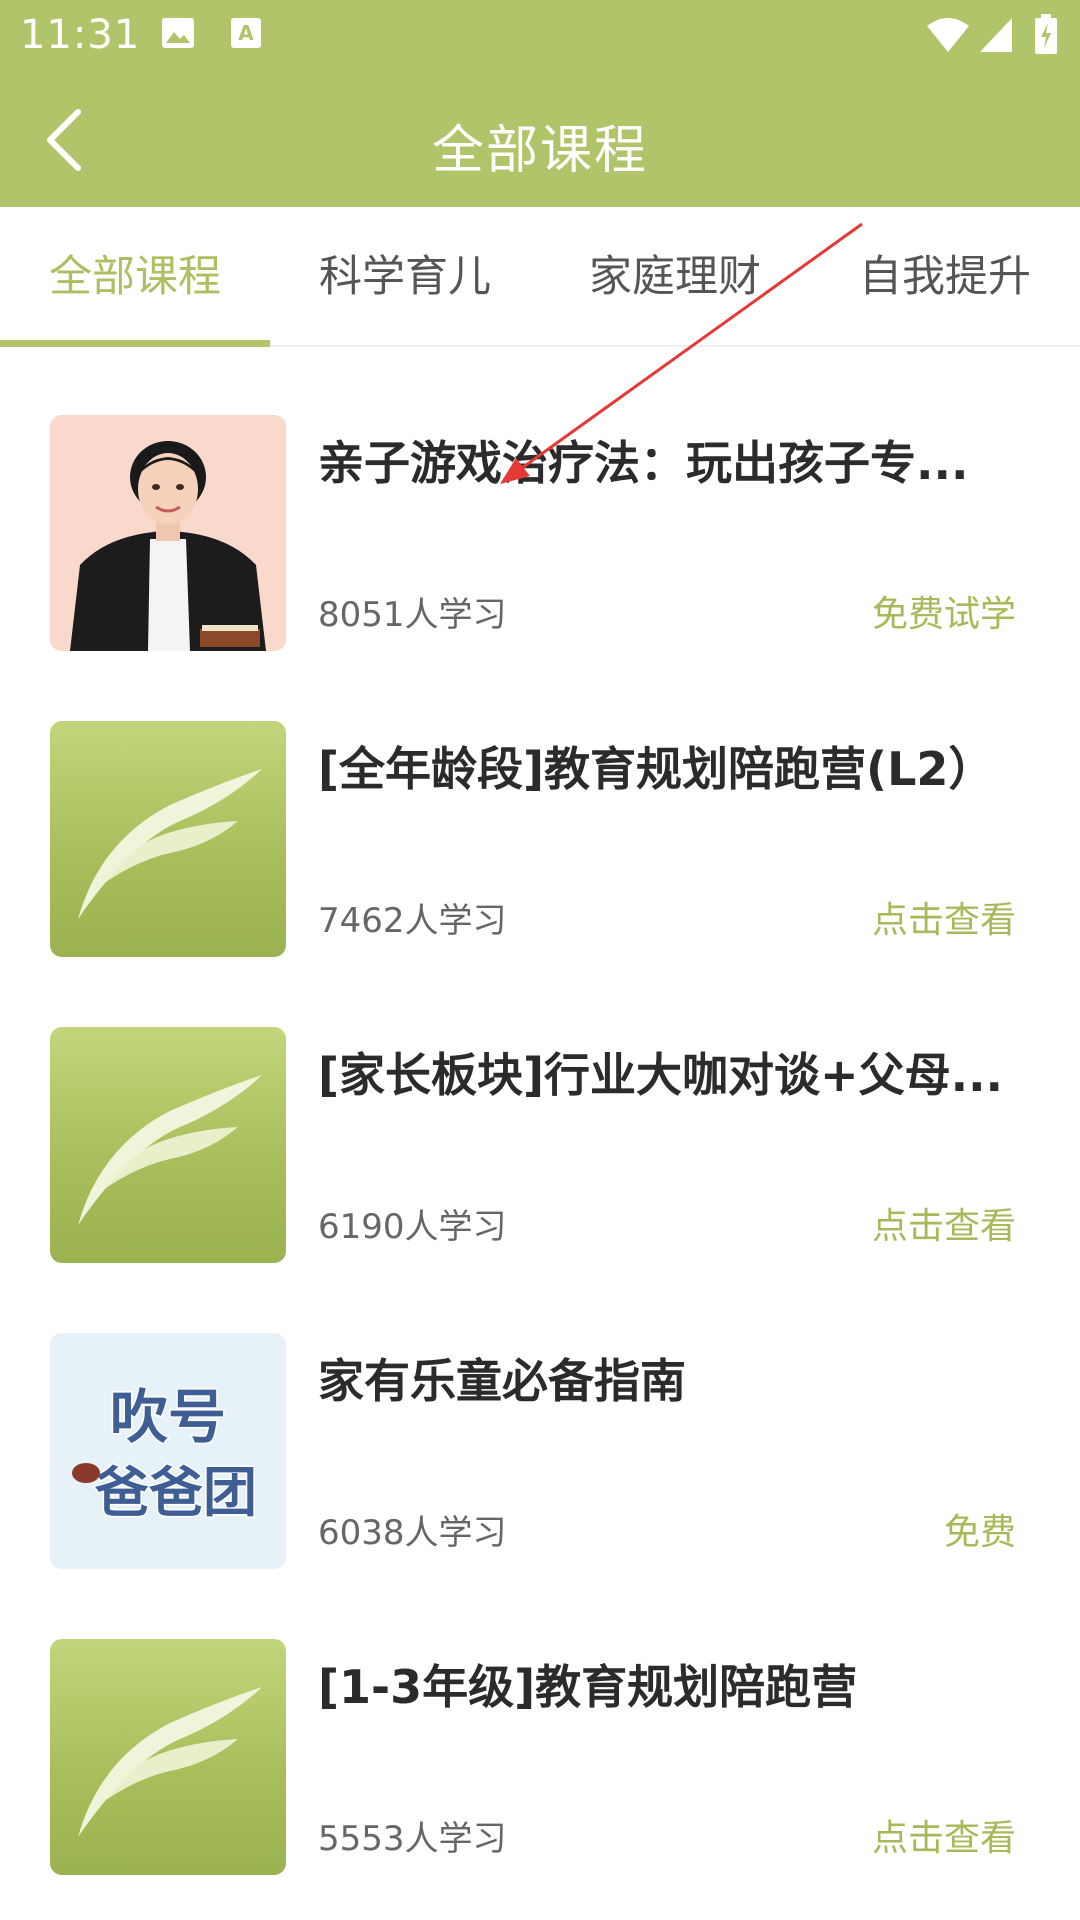  What do you see at coordinates (948, 35) in the screenshot?
I see `wifi-icon` at bounding box center [948, 35].